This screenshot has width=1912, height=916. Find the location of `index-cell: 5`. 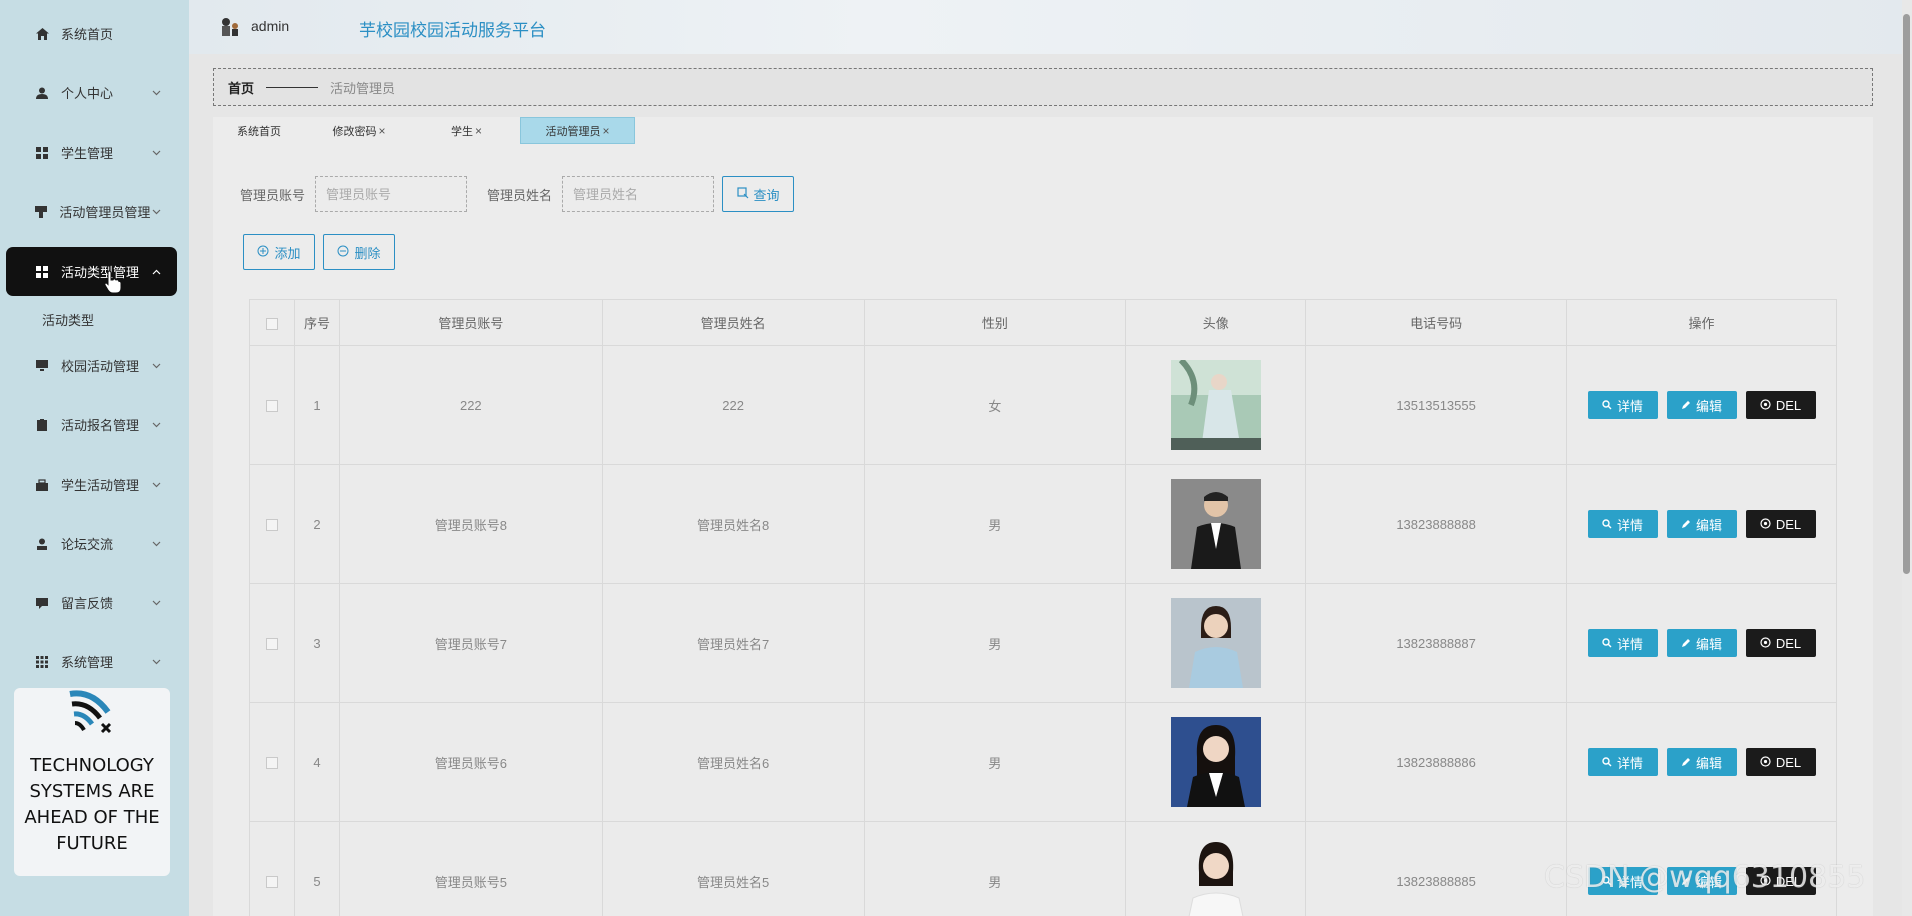

index-cell: 5 is located at coordinates (316, 868).